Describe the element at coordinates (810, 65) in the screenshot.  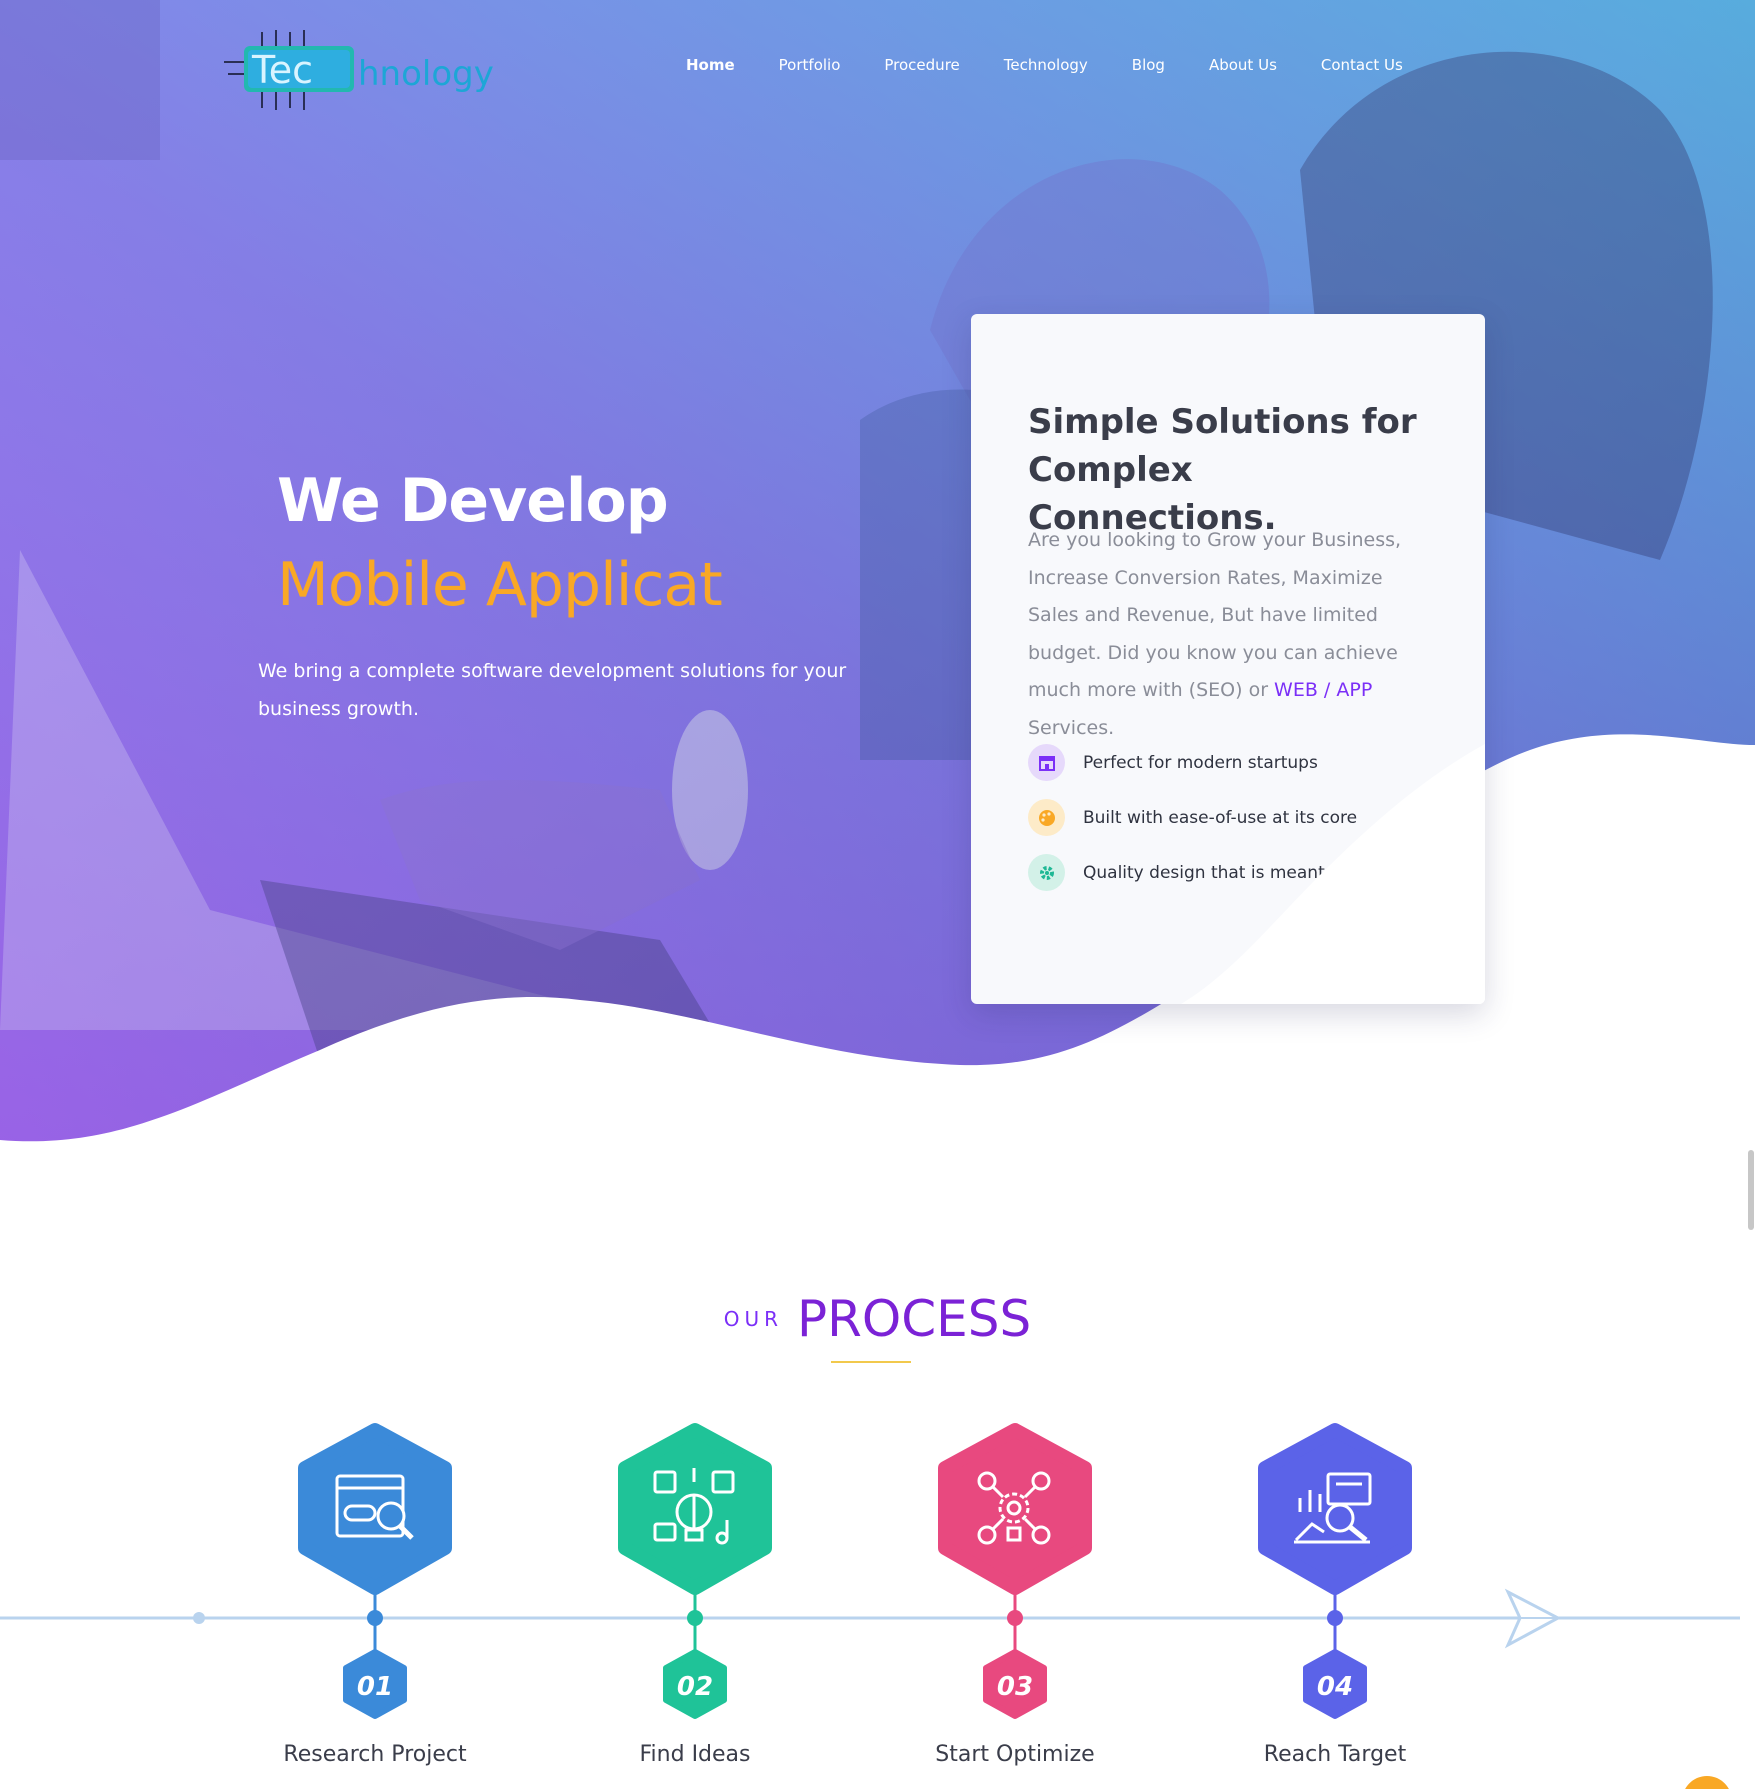
I see `nav-portfolio: Portfolio` at that location.